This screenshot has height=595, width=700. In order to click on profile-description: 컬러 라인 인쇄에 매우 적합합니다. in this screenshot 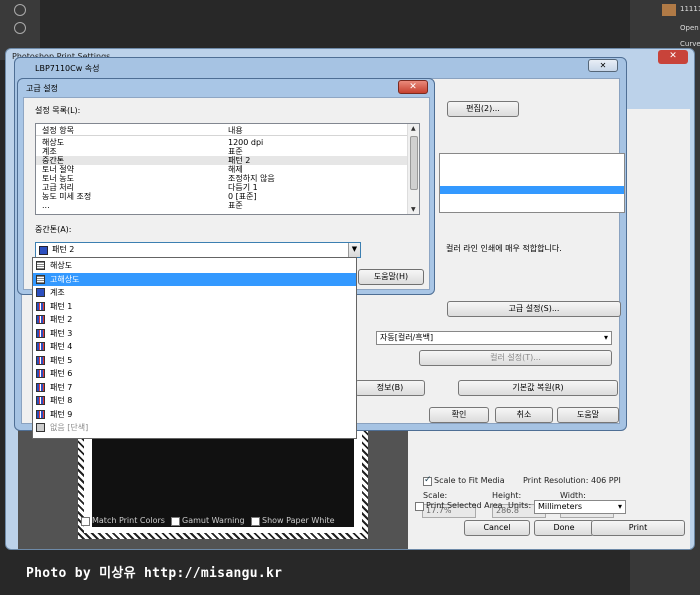, I will do `click(504, 248)`.